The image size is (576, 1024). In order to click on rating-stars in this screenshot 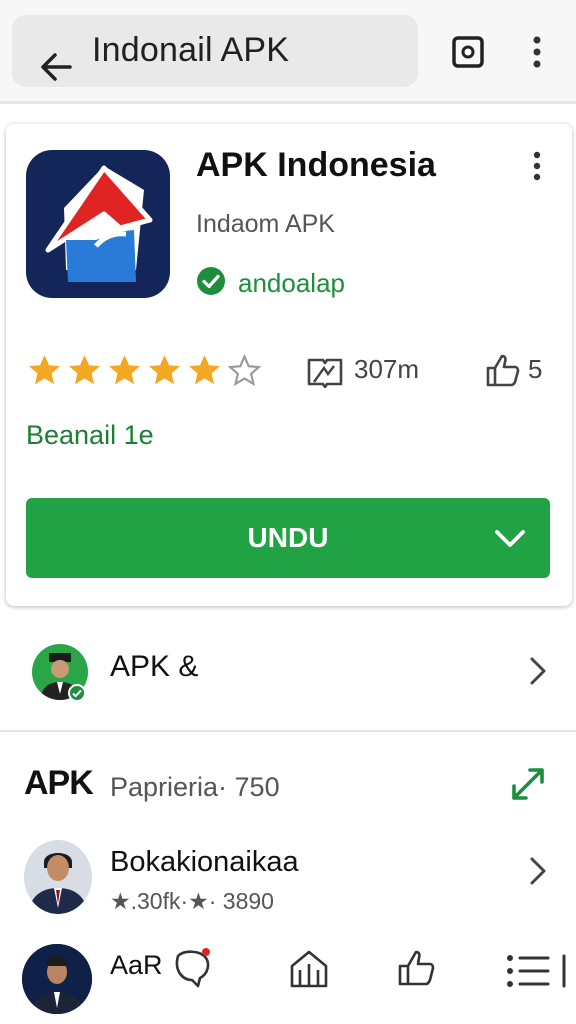, I will do `click(144, 372)`.